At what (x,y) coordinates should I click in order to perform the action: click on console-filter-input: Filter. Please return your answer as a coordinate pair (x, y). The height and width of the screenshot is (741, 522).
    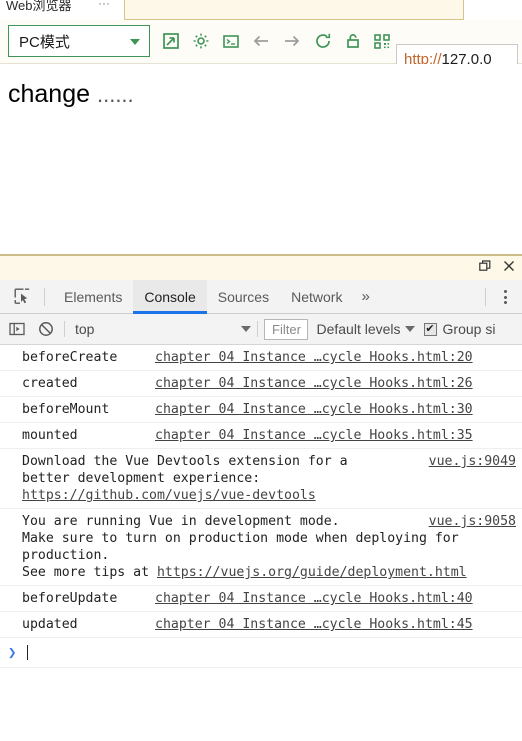
    Looking at the image, I should click on (286, 329).